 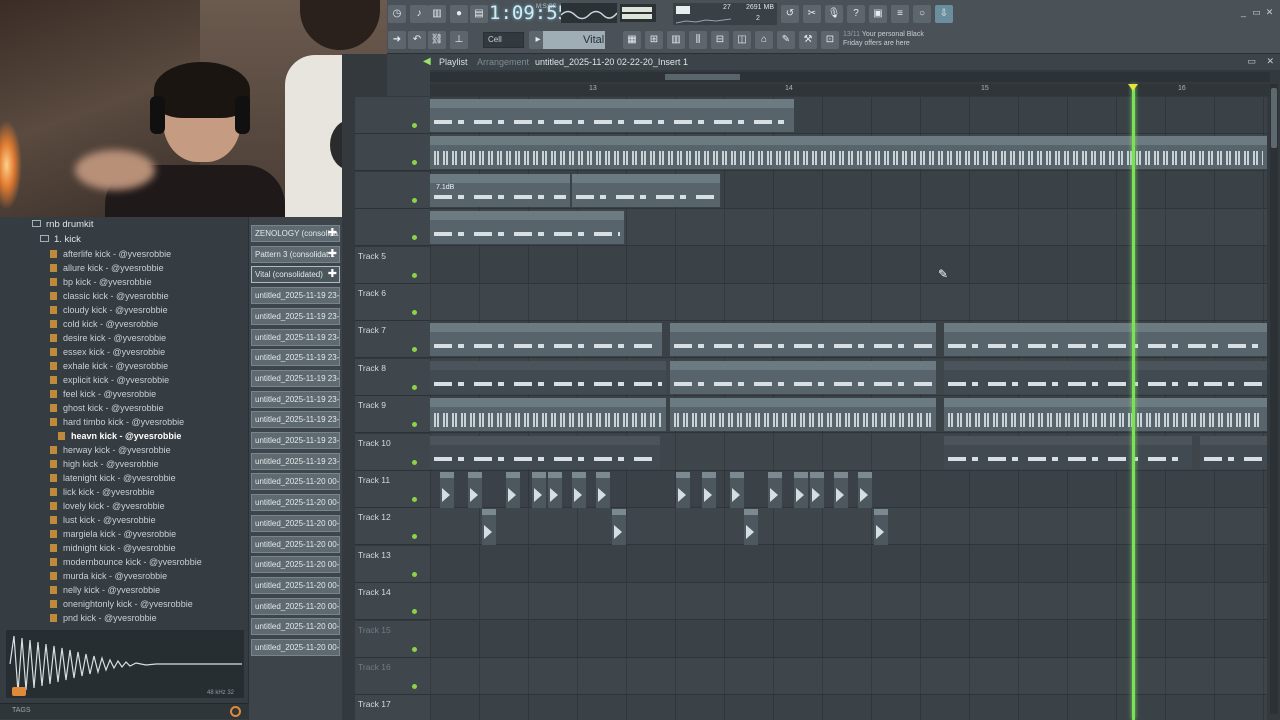 I want to click on playlist-current-clip: untitled_2025-11-20 02-22-20_Insert 1, so click(x=611, y=62).